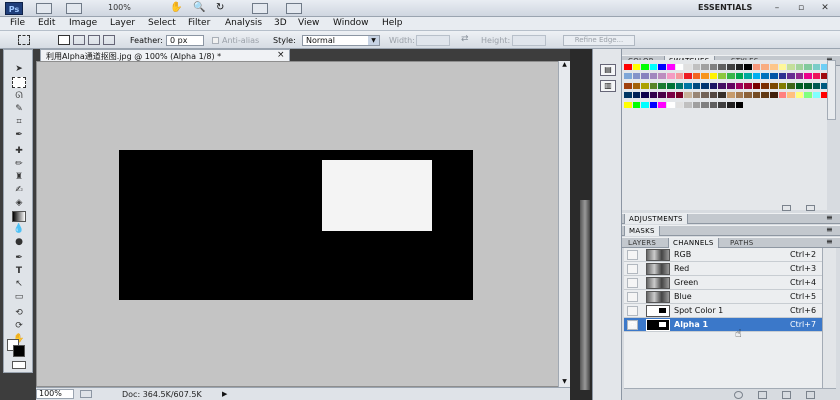 The width and height of the screenshot is (840, 400). I want to click on menu-analysis: Analysis, so click(243, 23).